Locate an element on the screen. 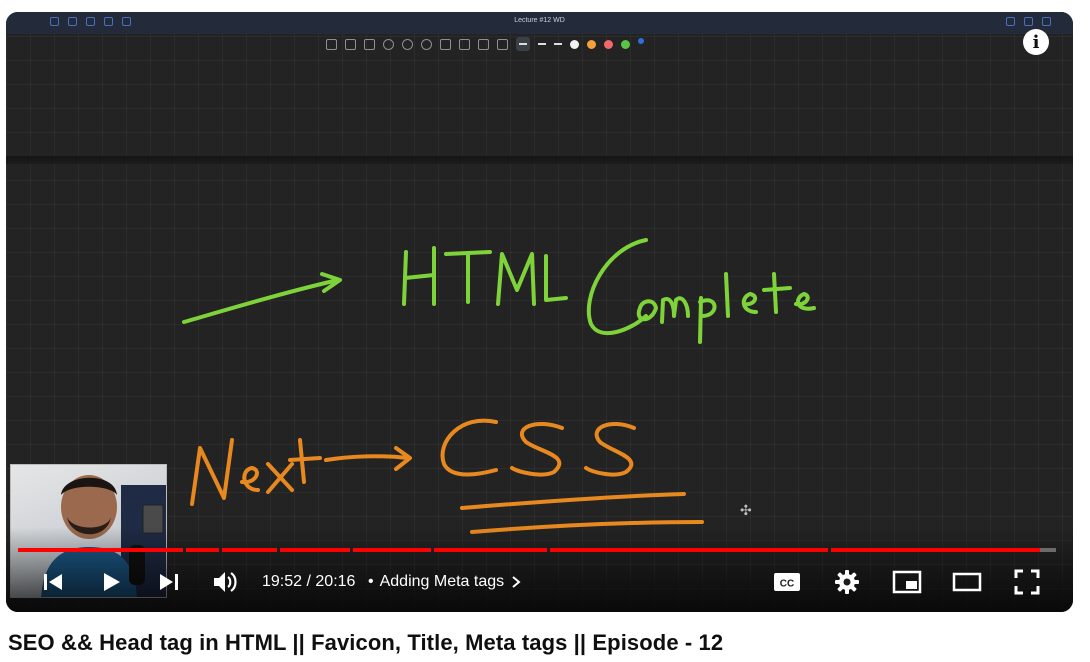 This screenshot has width=1090, height=662. theater-icon is located at coordinates (967, 582).